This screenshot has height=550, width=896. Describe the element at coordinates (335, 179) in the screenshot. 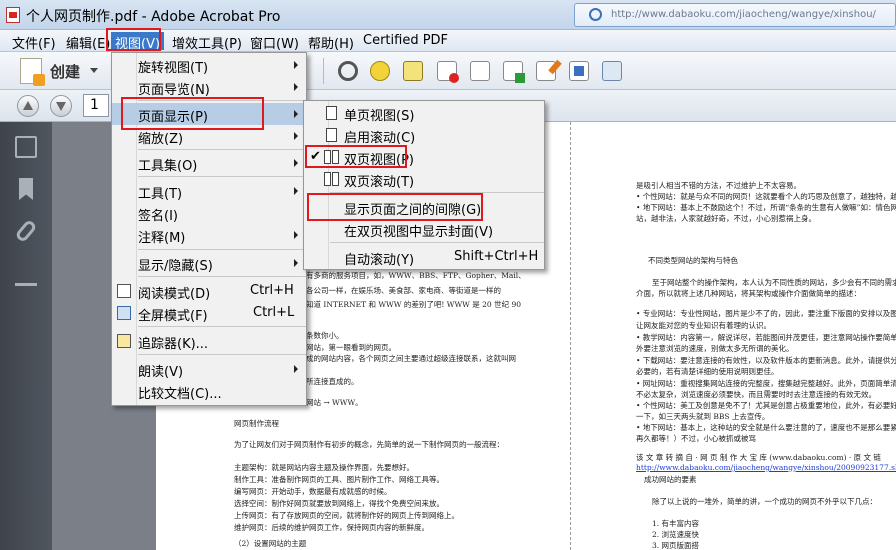

I see `two-page-scrolling-icon` at that location.